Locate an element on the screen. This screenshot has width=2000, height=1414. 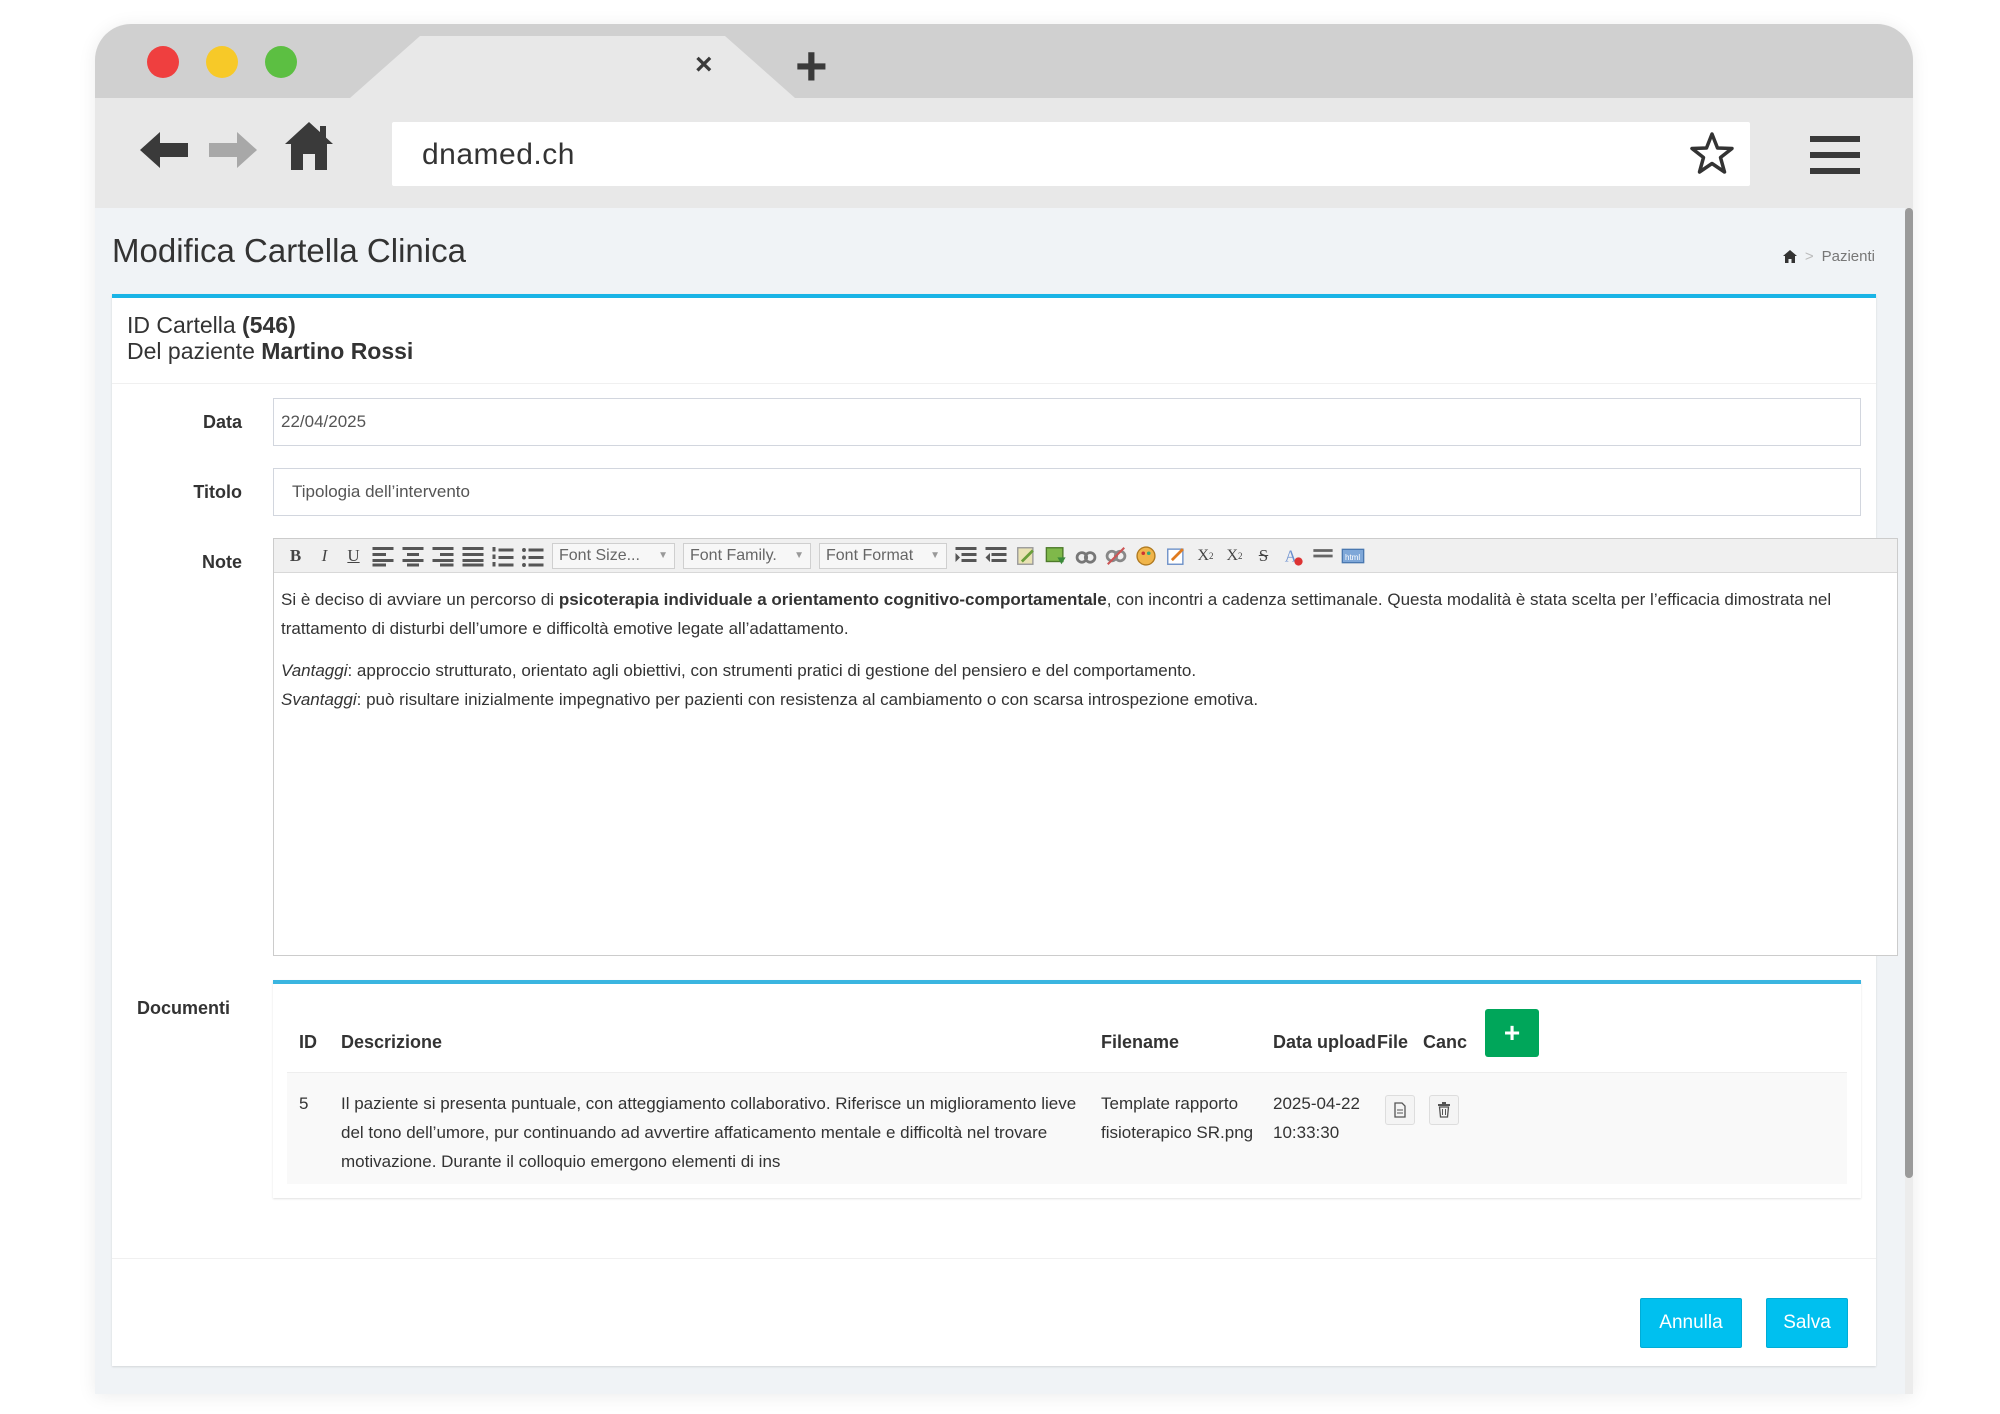
close-tab-icon: × is located at coordinates (704, 65).